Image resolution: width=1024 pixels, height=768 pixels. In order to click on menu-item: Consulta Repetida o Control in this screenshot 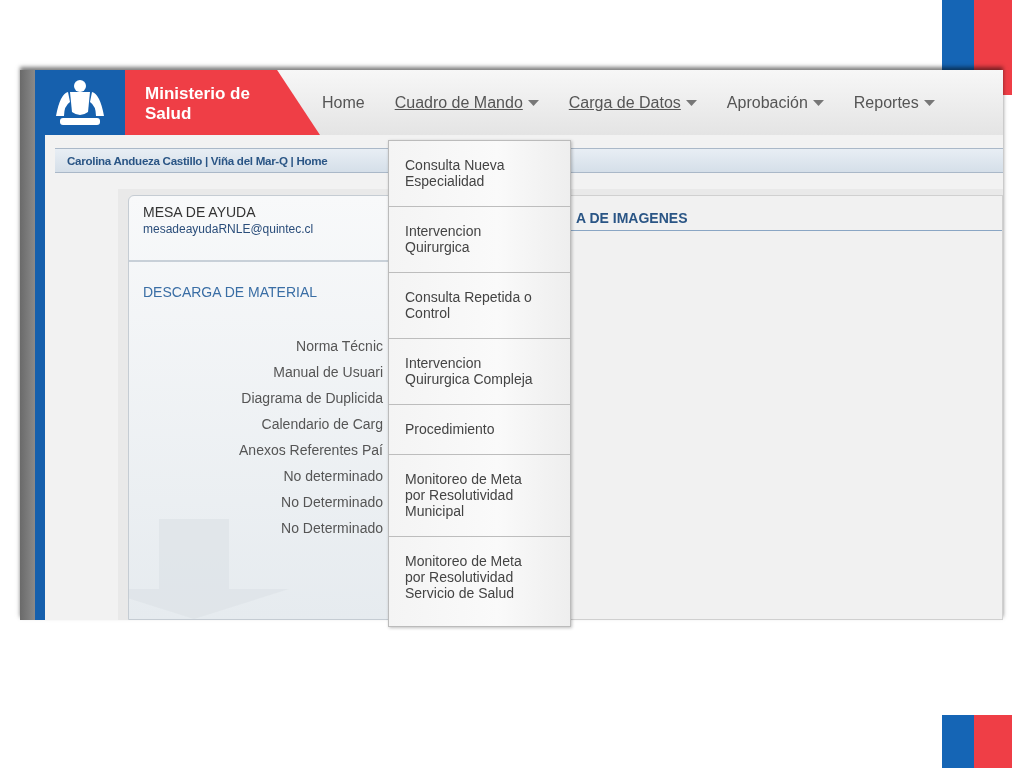, I will do `click(479, 306)`.